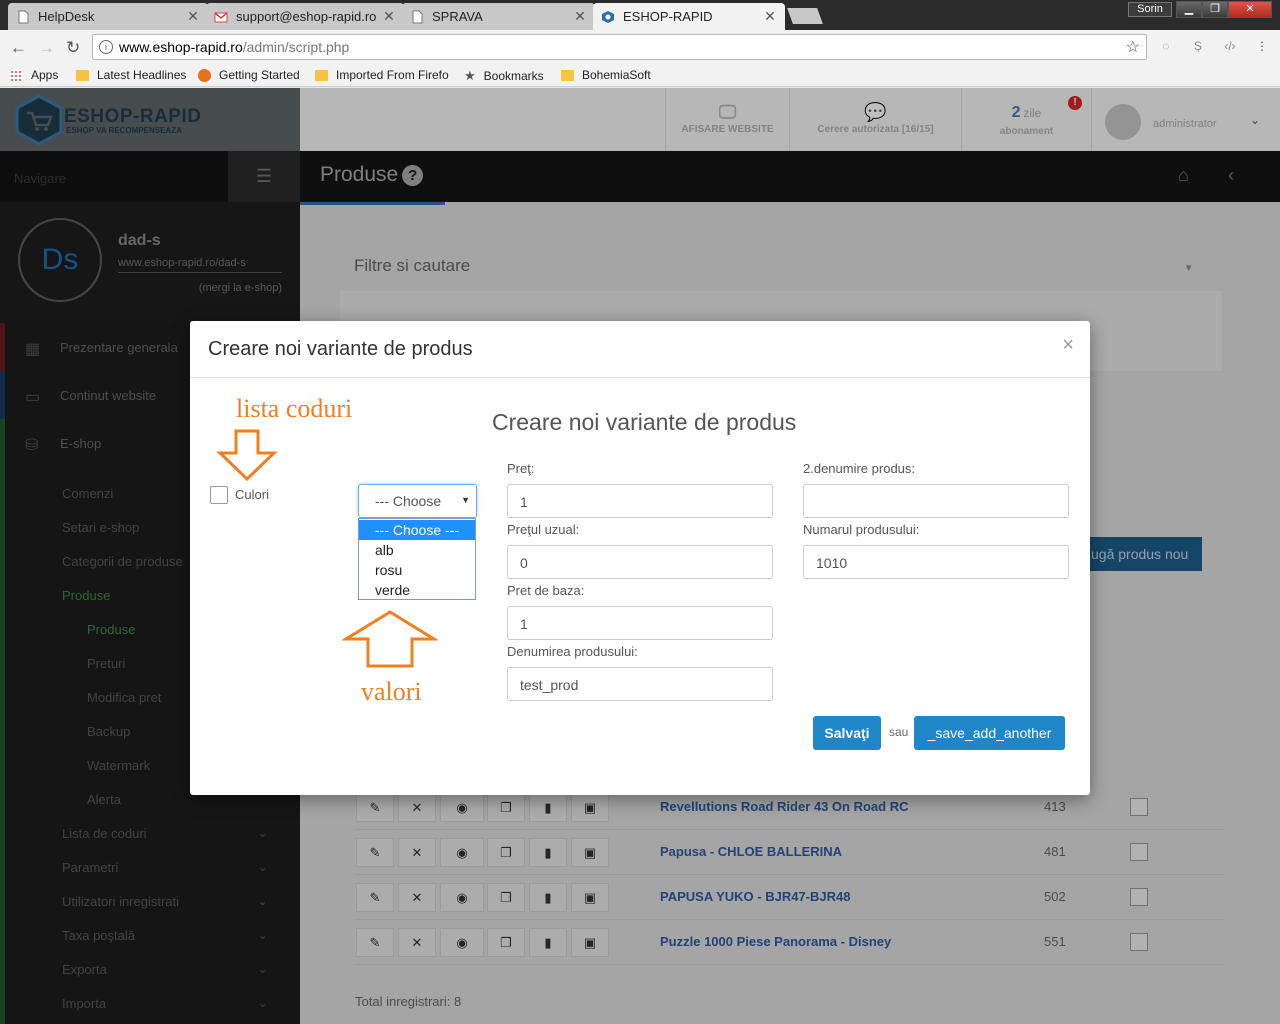  I want to click on denumire2-input, so click(936, 501).